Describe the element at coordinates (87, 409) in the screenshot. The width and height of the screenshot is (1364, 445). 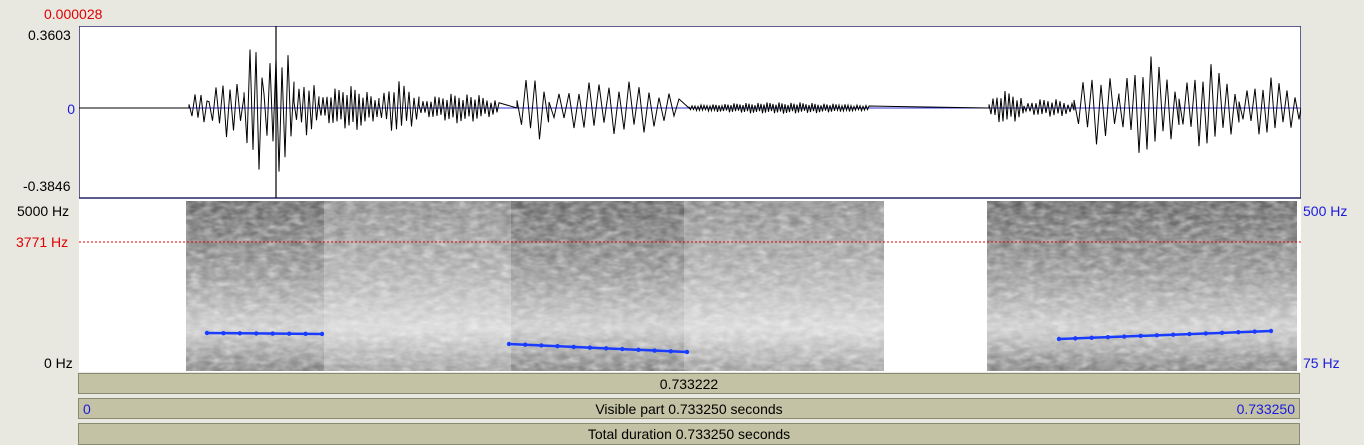
I see `visible-start-time: 0` at that location.